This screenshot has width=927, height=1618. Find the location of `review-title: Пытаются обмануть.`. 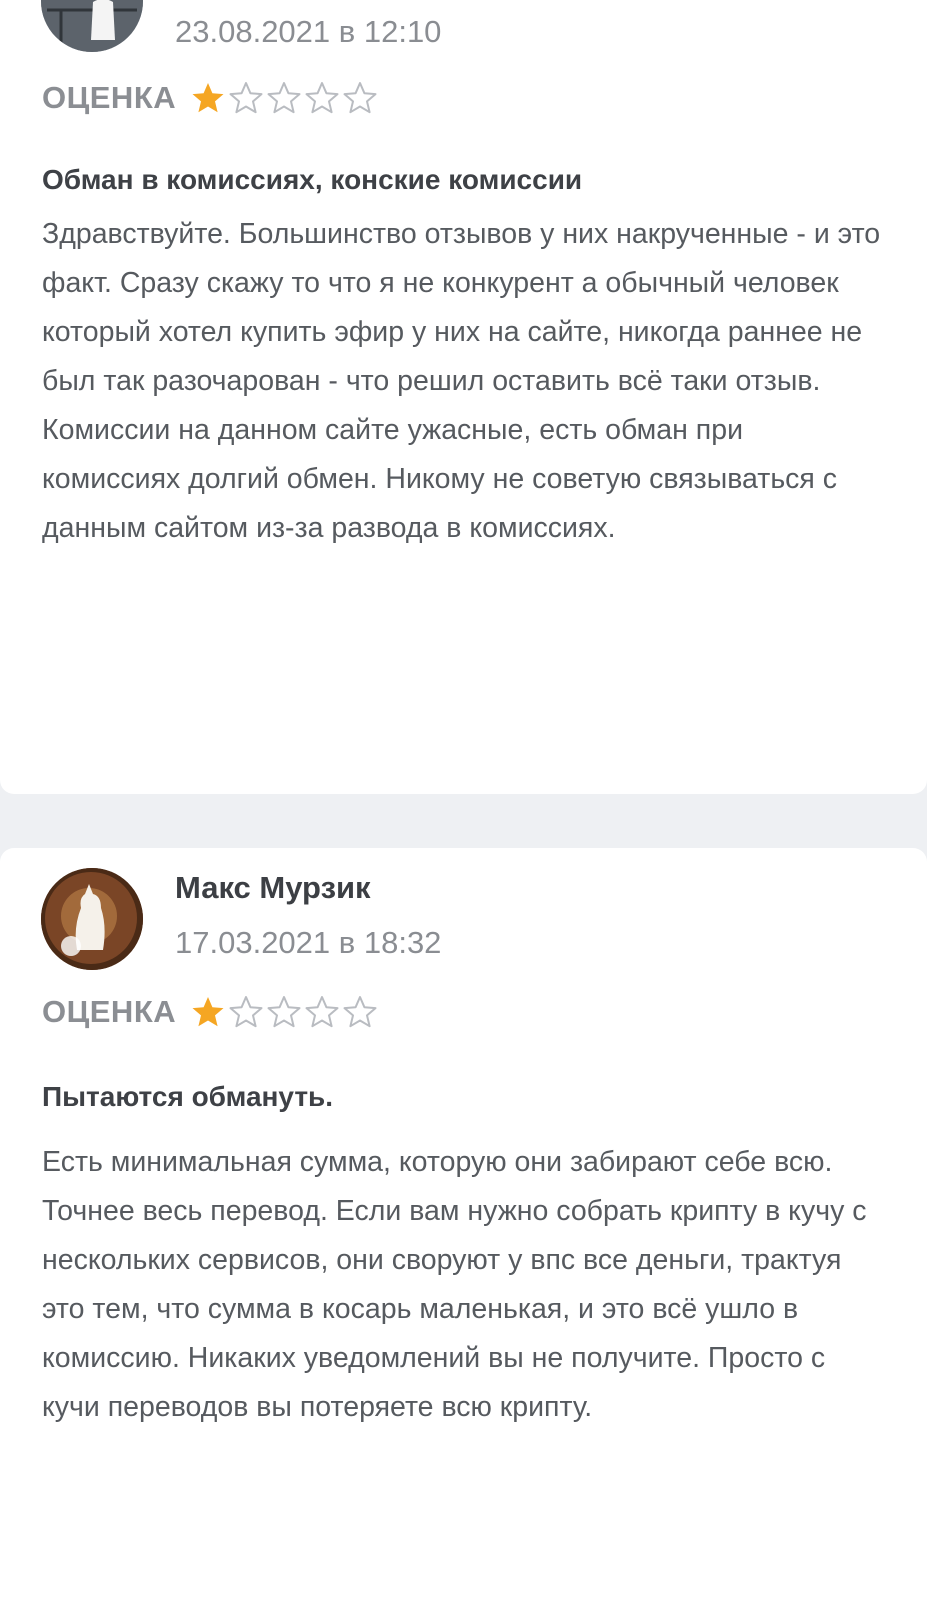

review-title: Пытаются обмануть. is located at coordinates (188, 1096).